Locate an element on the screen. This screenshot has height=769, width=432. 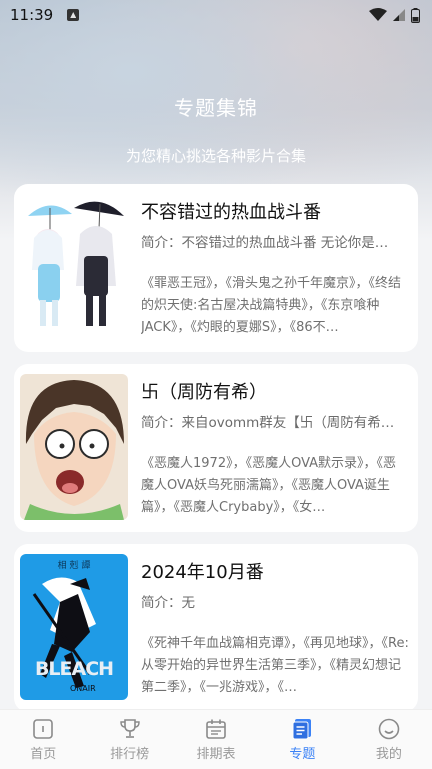
topic-intro: 简介：无 is located at coordinates (168, 603).